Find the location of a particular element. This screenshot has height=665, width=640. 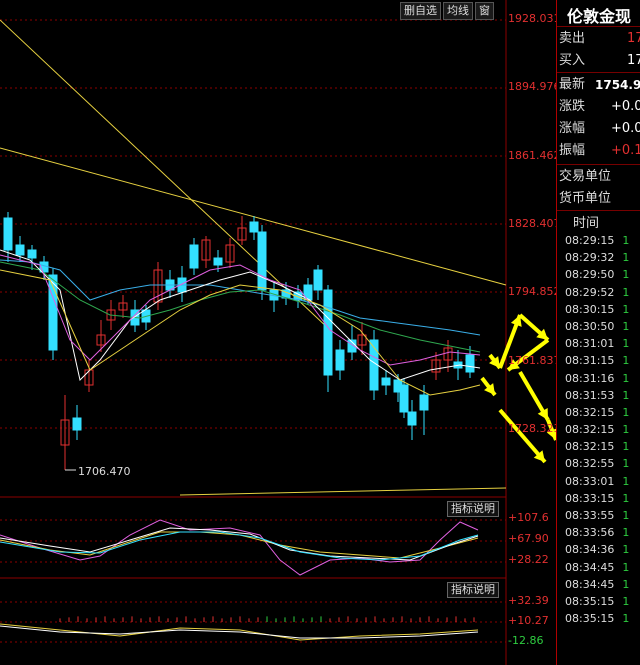

last-label: 最新 is located at coordinates (572, 84).